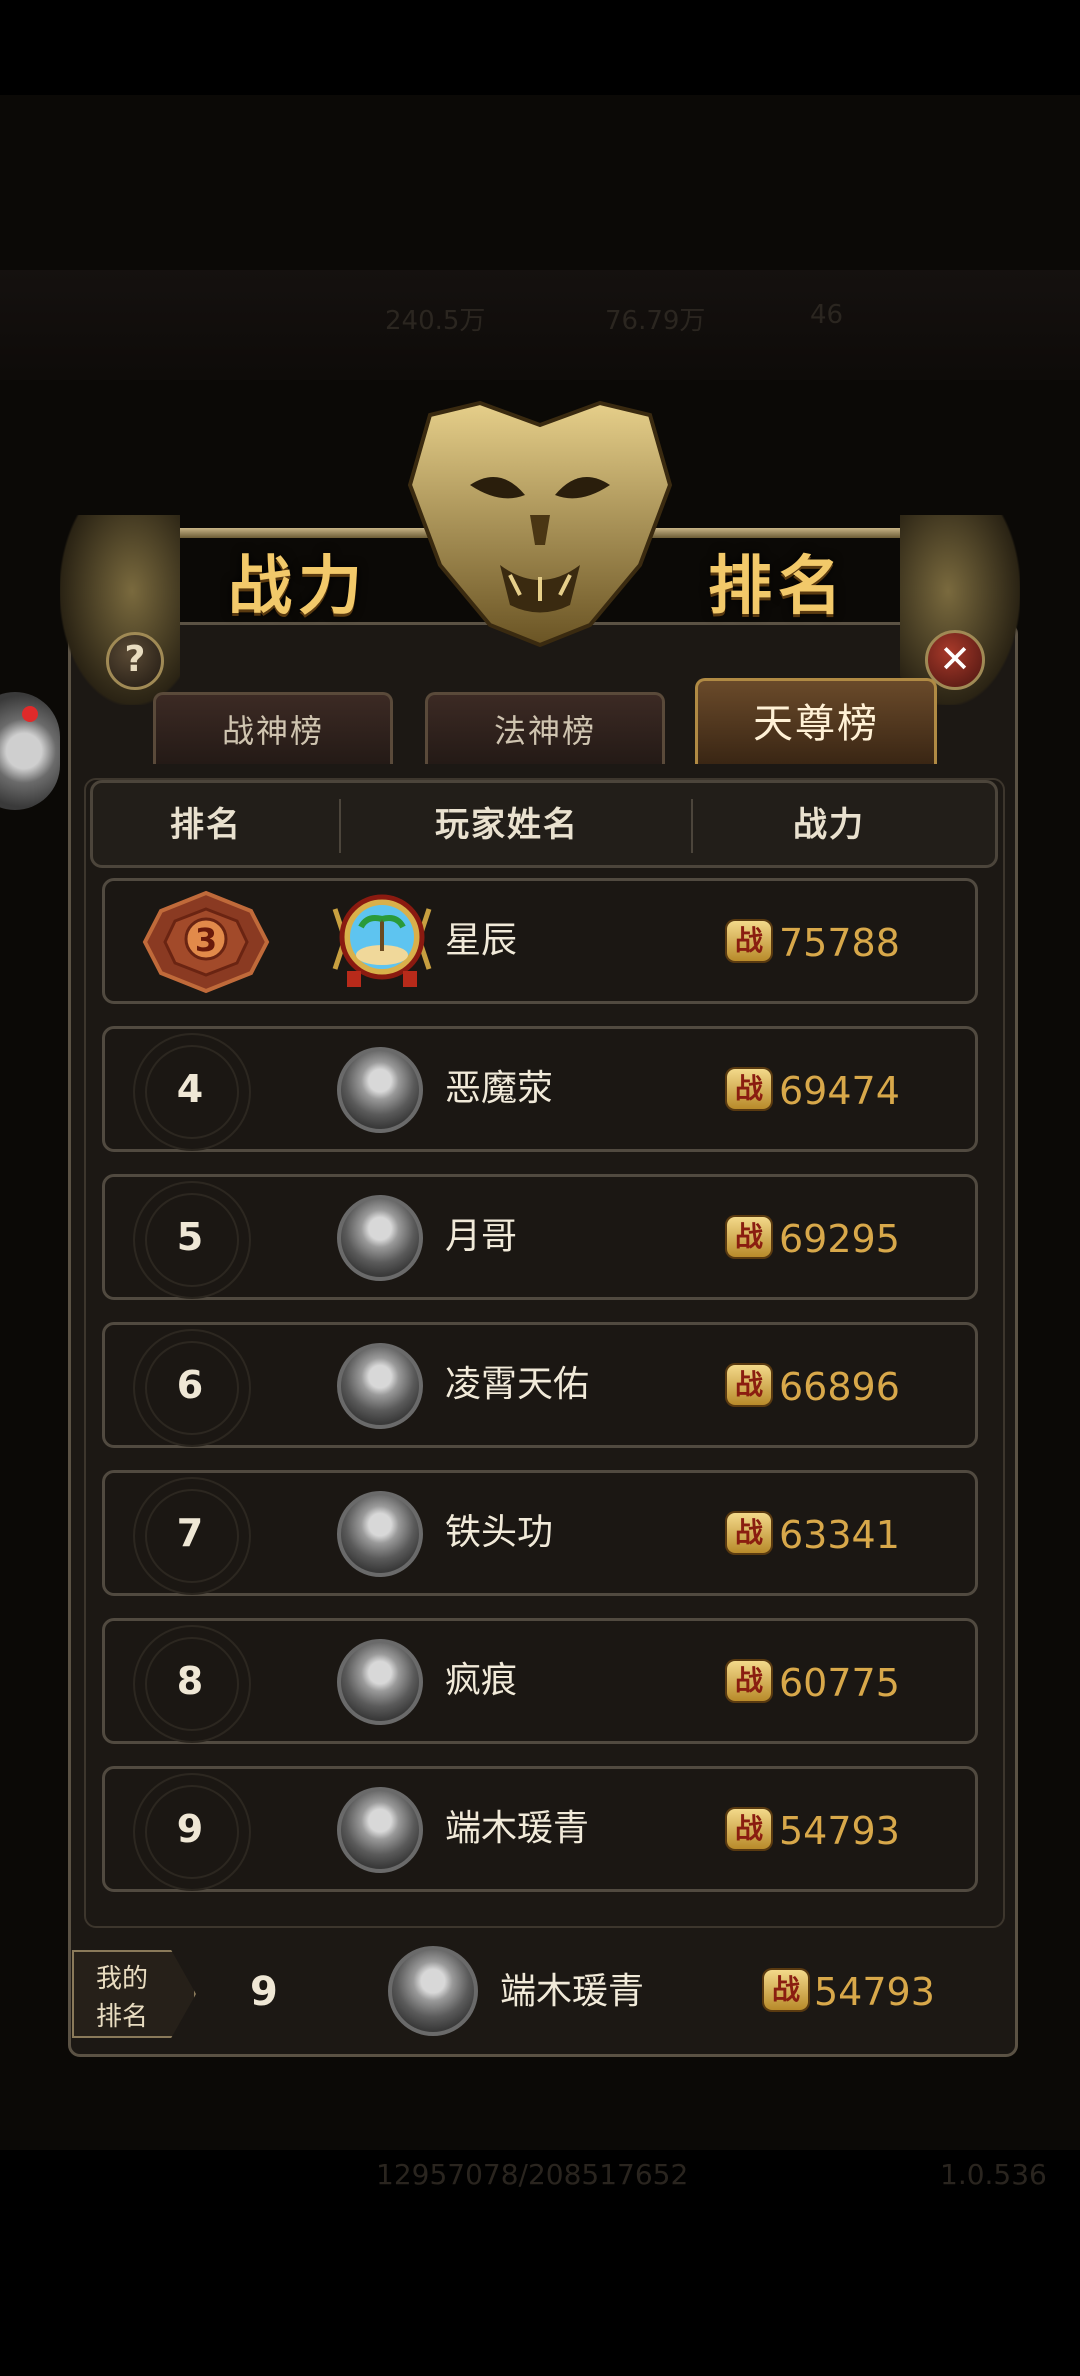 The image size is (1080, 2376). What do you see at coordinates (298, 587) in the screenshot?
I see `title-left-text: 战力` at bounding box center [298, 587].